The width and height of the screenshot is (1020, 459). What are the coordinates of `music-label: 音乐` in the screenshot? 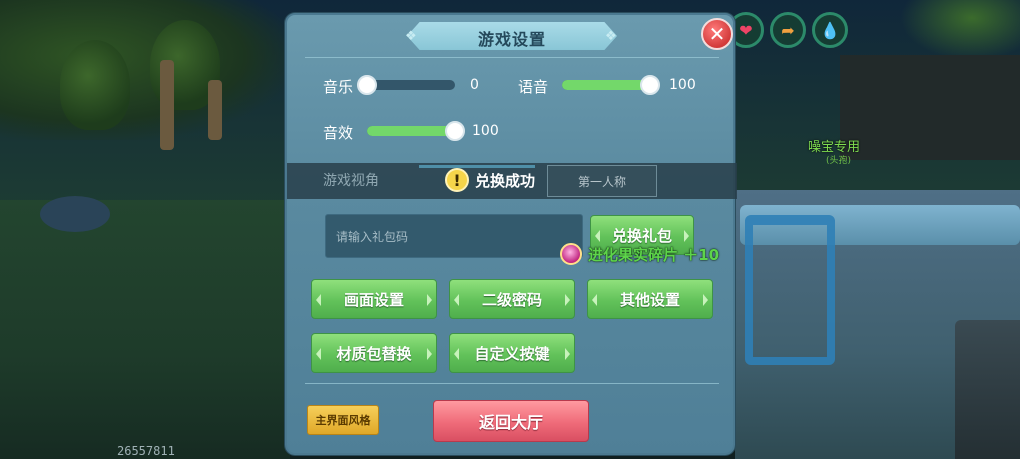 It's located at (338, 87).